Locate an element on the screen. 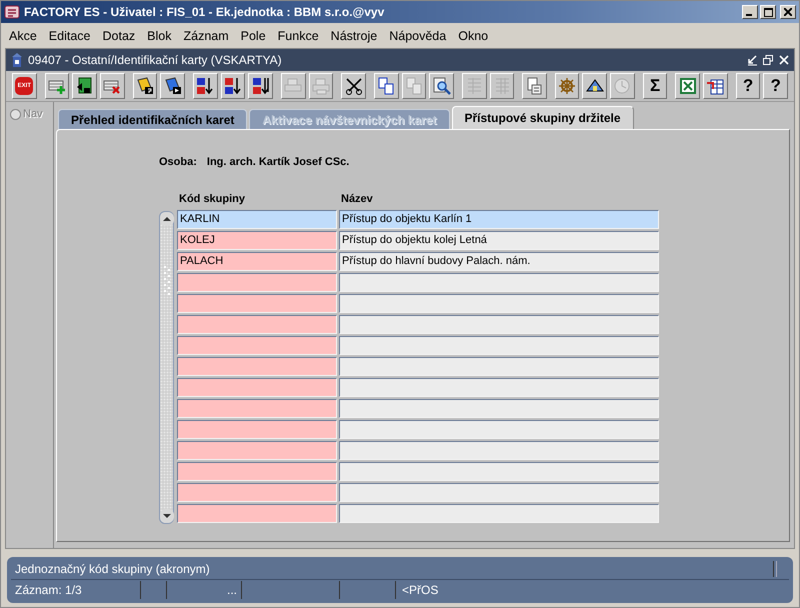 Image resolution: width=800 pixels, height=608 pixels. code-field: PALACH is located at coordinates (257, 261).